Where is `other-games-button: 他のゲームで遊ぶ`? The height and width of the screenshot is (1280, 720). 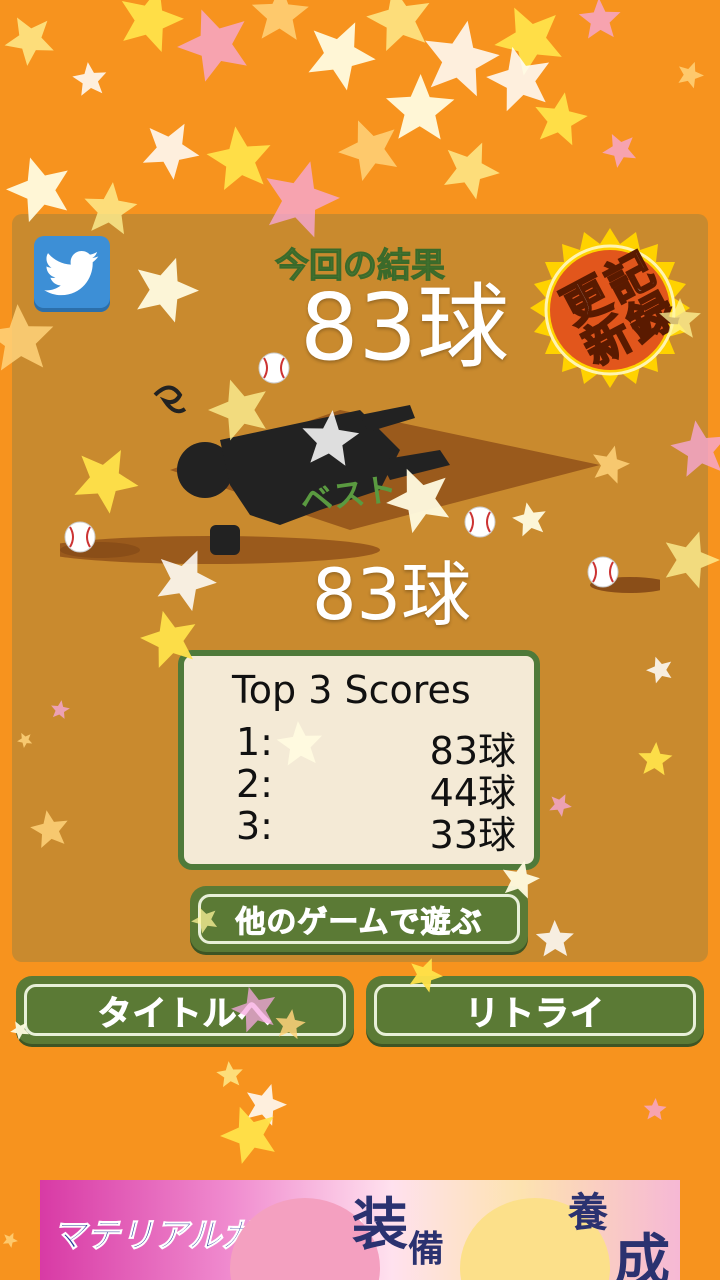 other-games-button: 他のゲームで遊ぶ is located at coordinates (359, 919).